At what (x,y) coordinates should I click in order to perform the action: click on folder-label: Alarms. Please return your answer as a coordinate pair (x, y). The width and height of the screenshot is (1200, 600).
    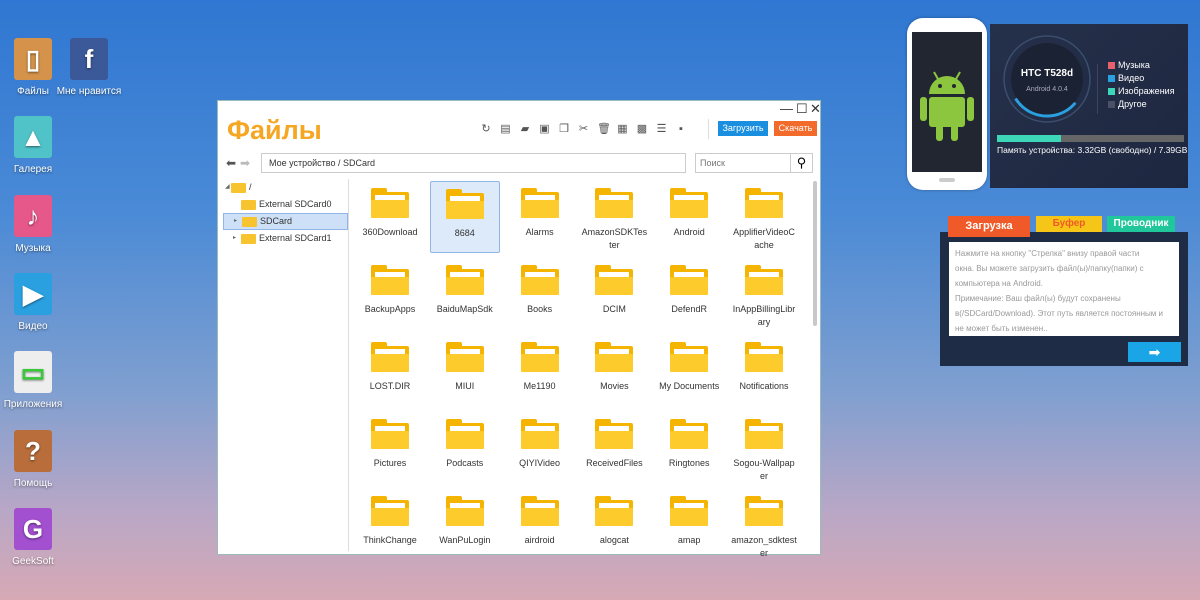
    Looking at the image, I should click on (539, 232).